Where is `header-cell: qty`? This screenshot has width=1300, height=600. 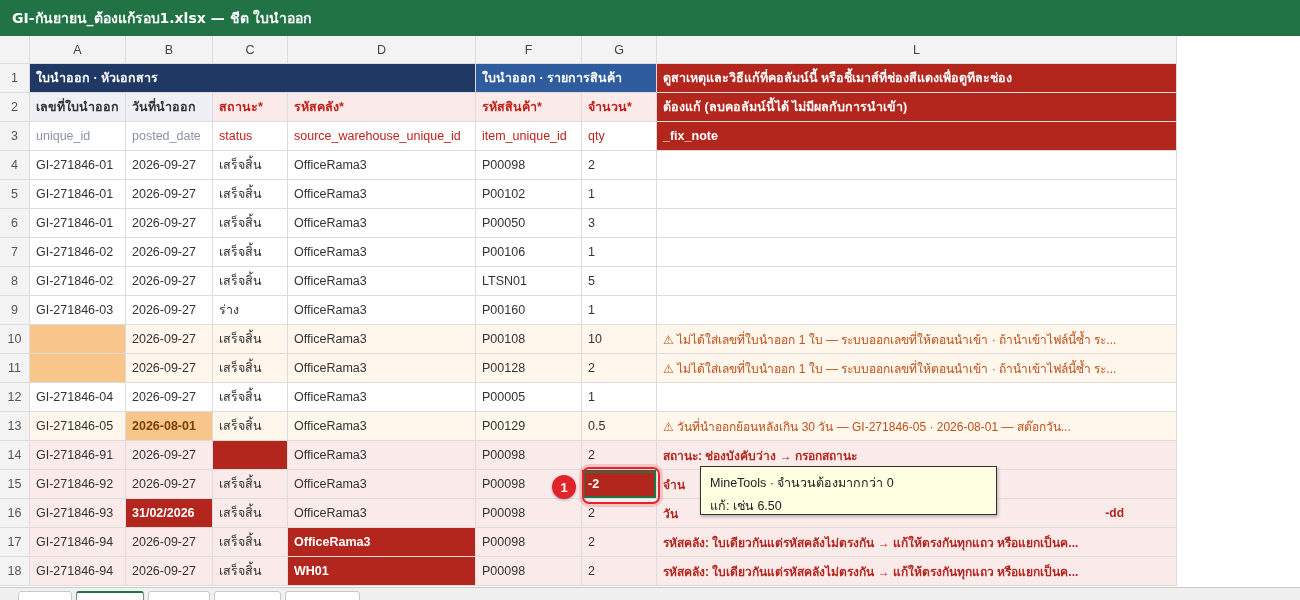 header-cell: qty is located at coordinates (619, 136).